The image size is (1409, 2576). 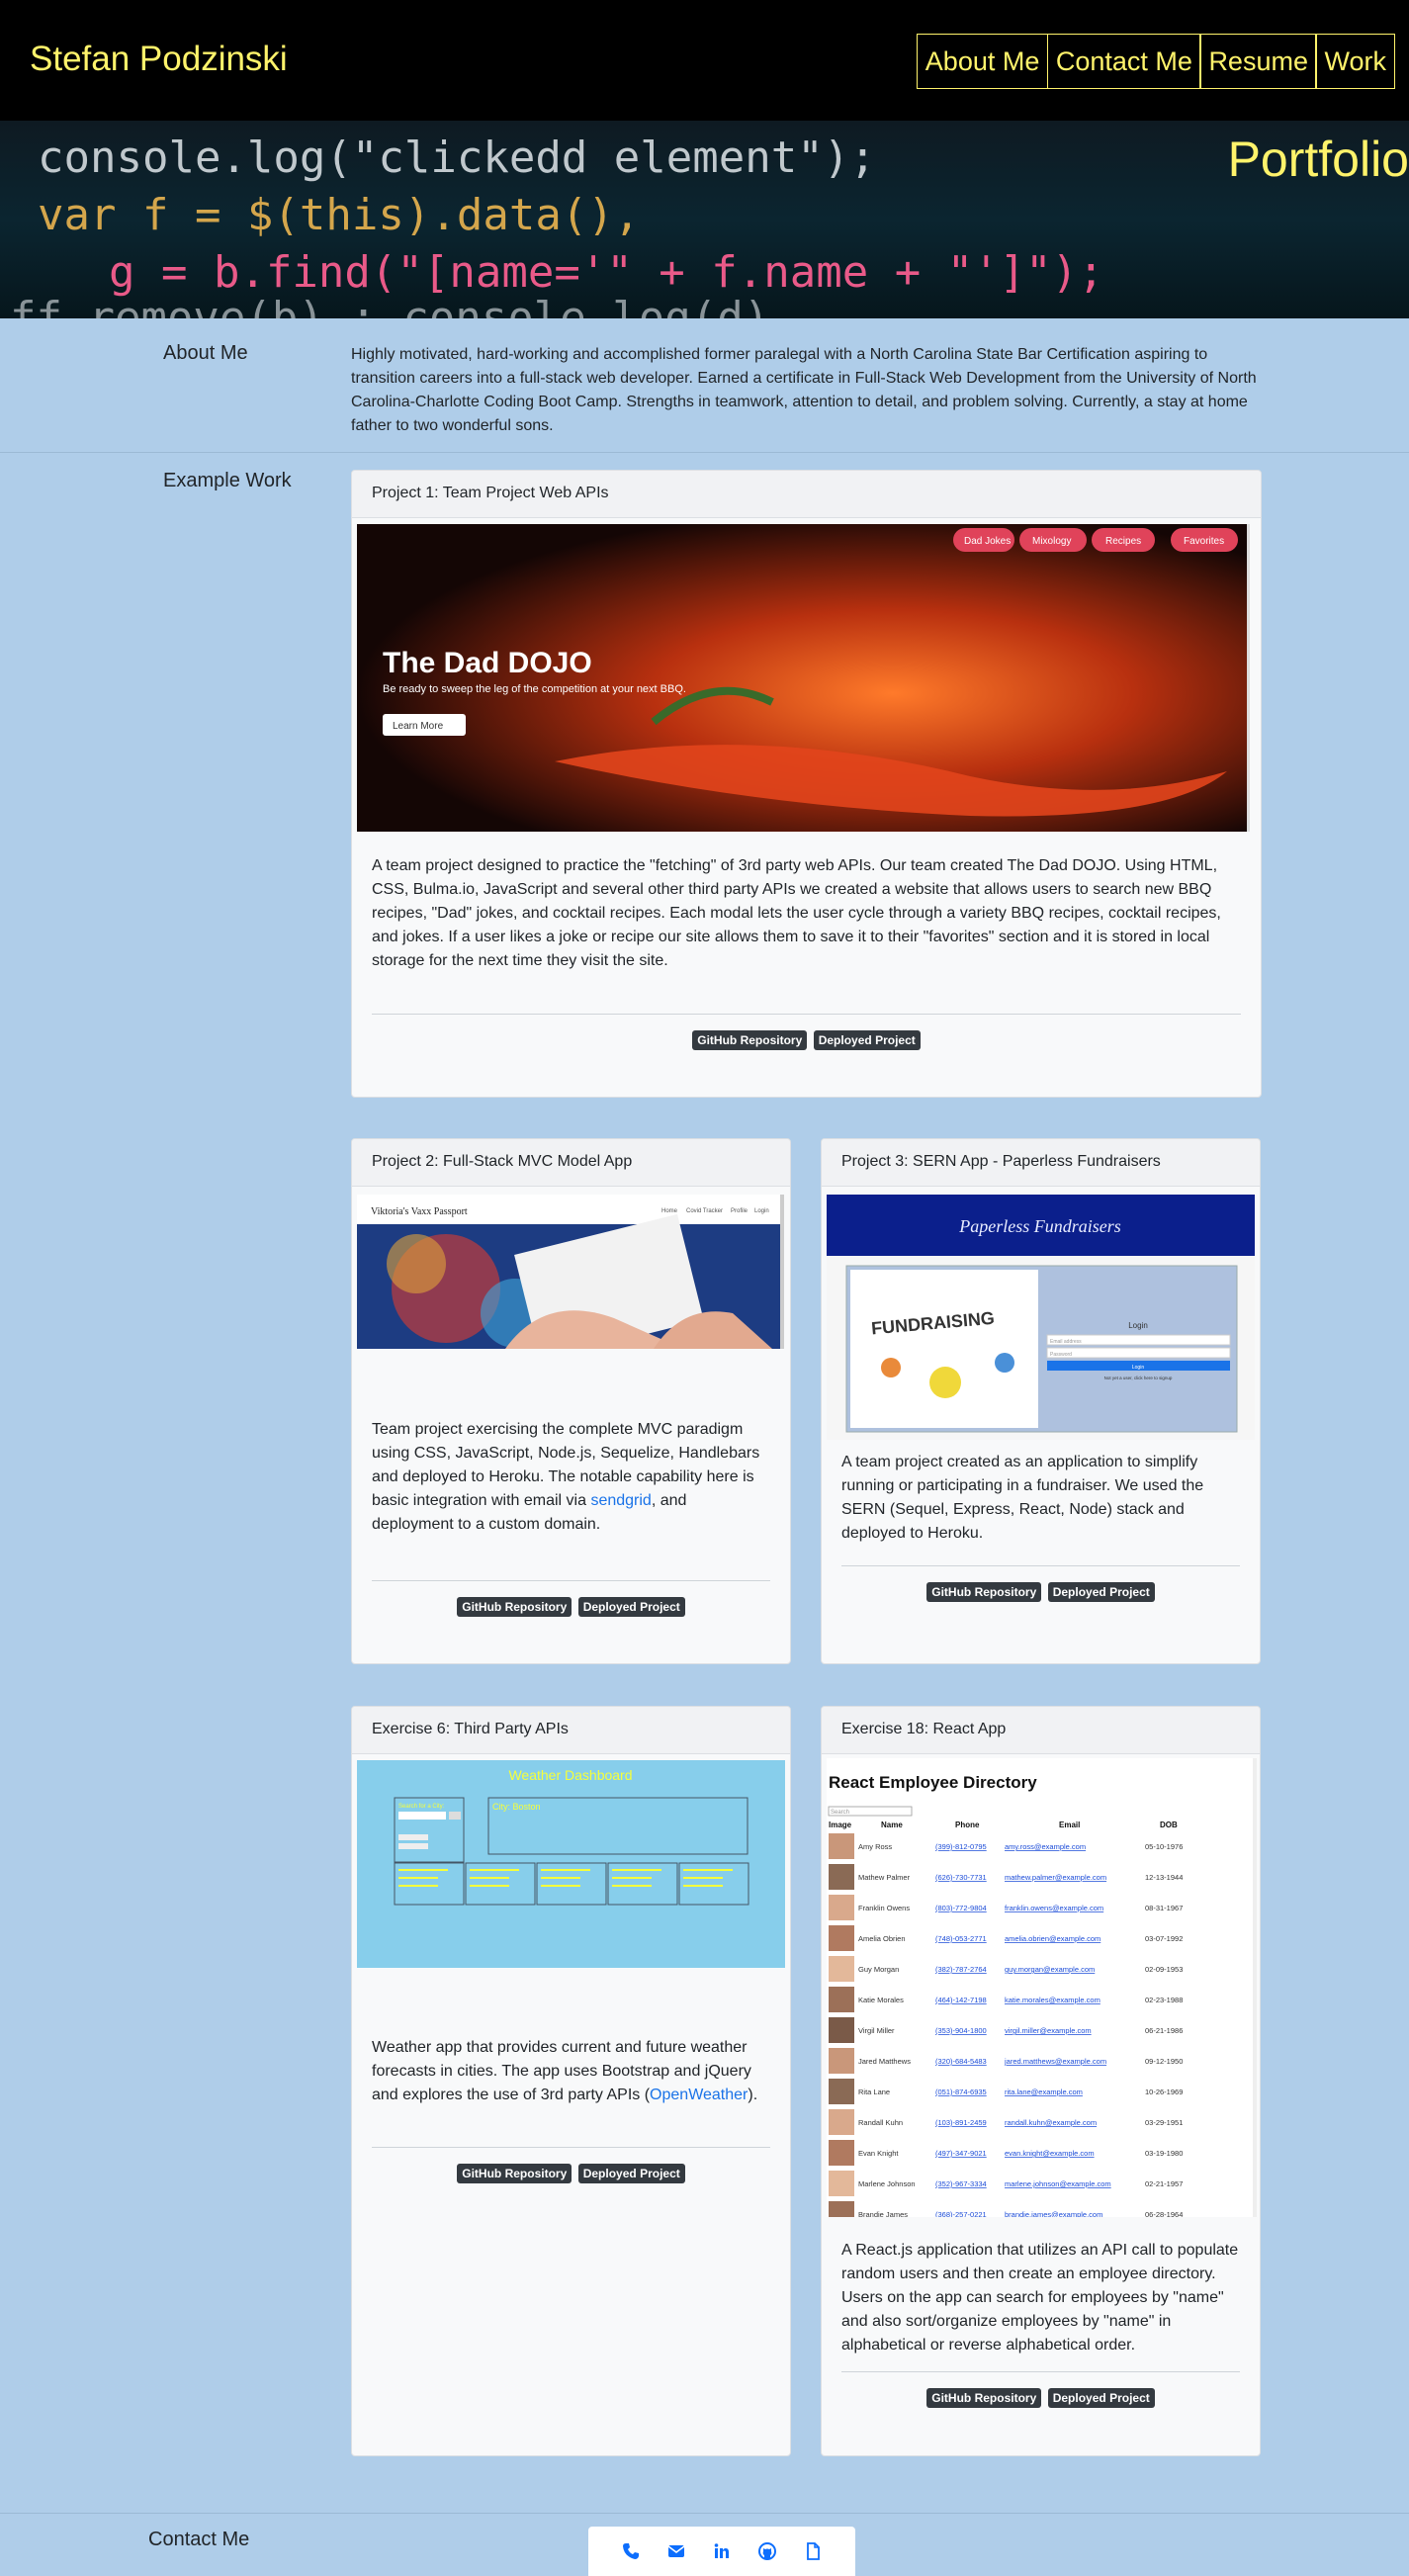 What do you see at coordinates (882, 1938) in the screenshot?
I see `employee-name: Amelia Obrien` at bounding box center [882, 1938].